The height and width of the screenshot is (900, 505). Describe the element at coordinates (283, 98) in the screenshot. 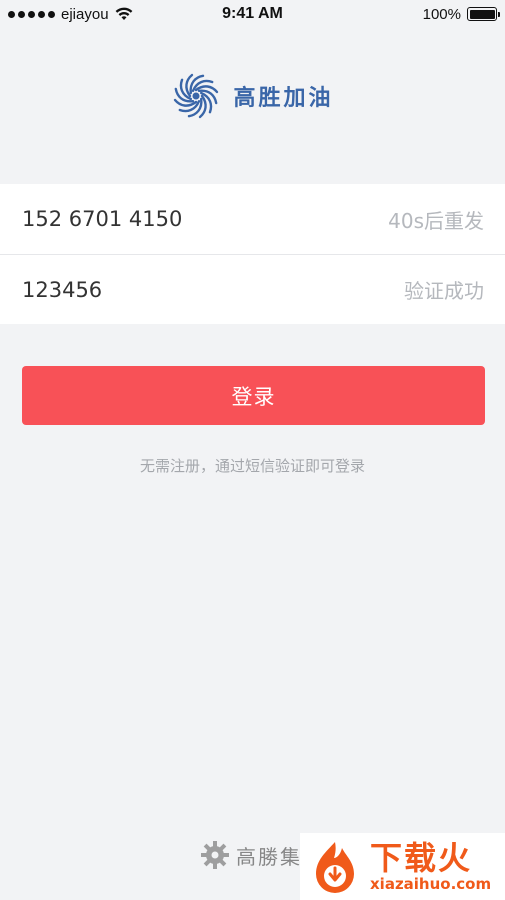

I see `app-name: 高胜加油` at that location.